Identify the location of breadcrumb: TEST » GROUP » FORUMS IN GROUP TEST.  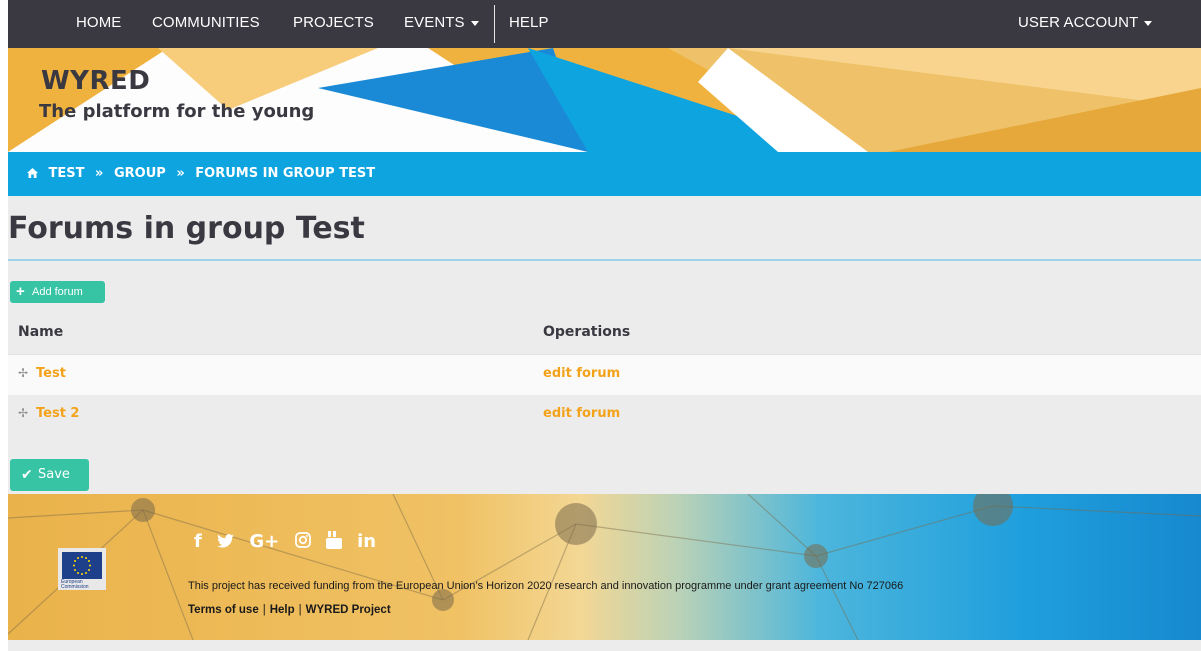
(201, 174).